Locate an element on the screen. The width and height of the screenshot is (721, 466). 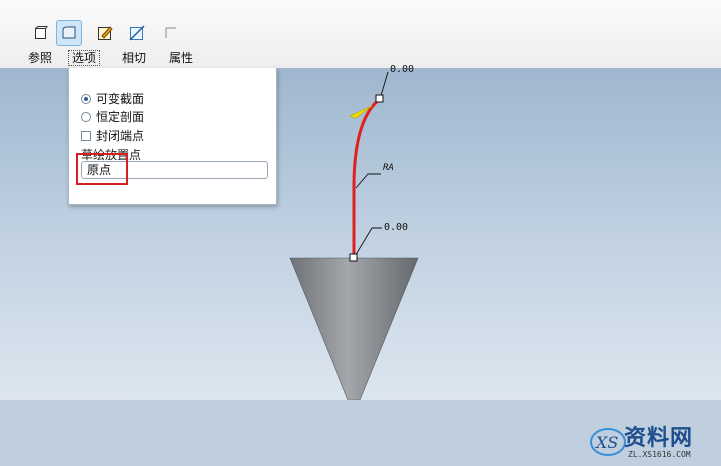
highlight-box is located at coordinates (102, 169).